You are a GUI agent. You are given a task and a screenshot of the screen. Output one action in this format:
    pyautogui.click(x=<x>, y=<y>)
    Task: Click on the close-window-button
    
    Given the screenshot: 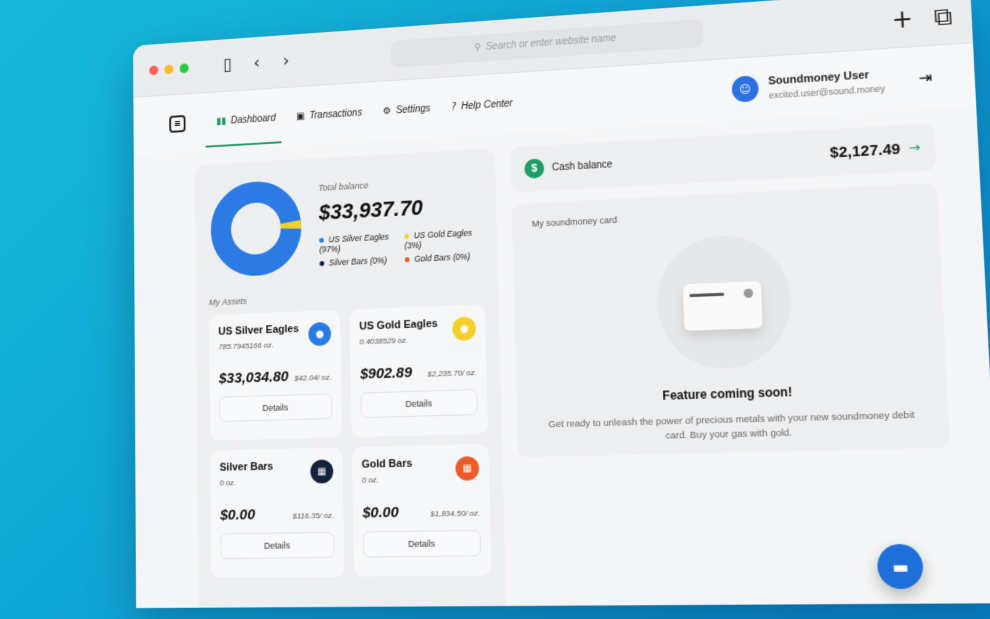 What is the action you would take?
    pyautogui.click(x=154, y=69)
    